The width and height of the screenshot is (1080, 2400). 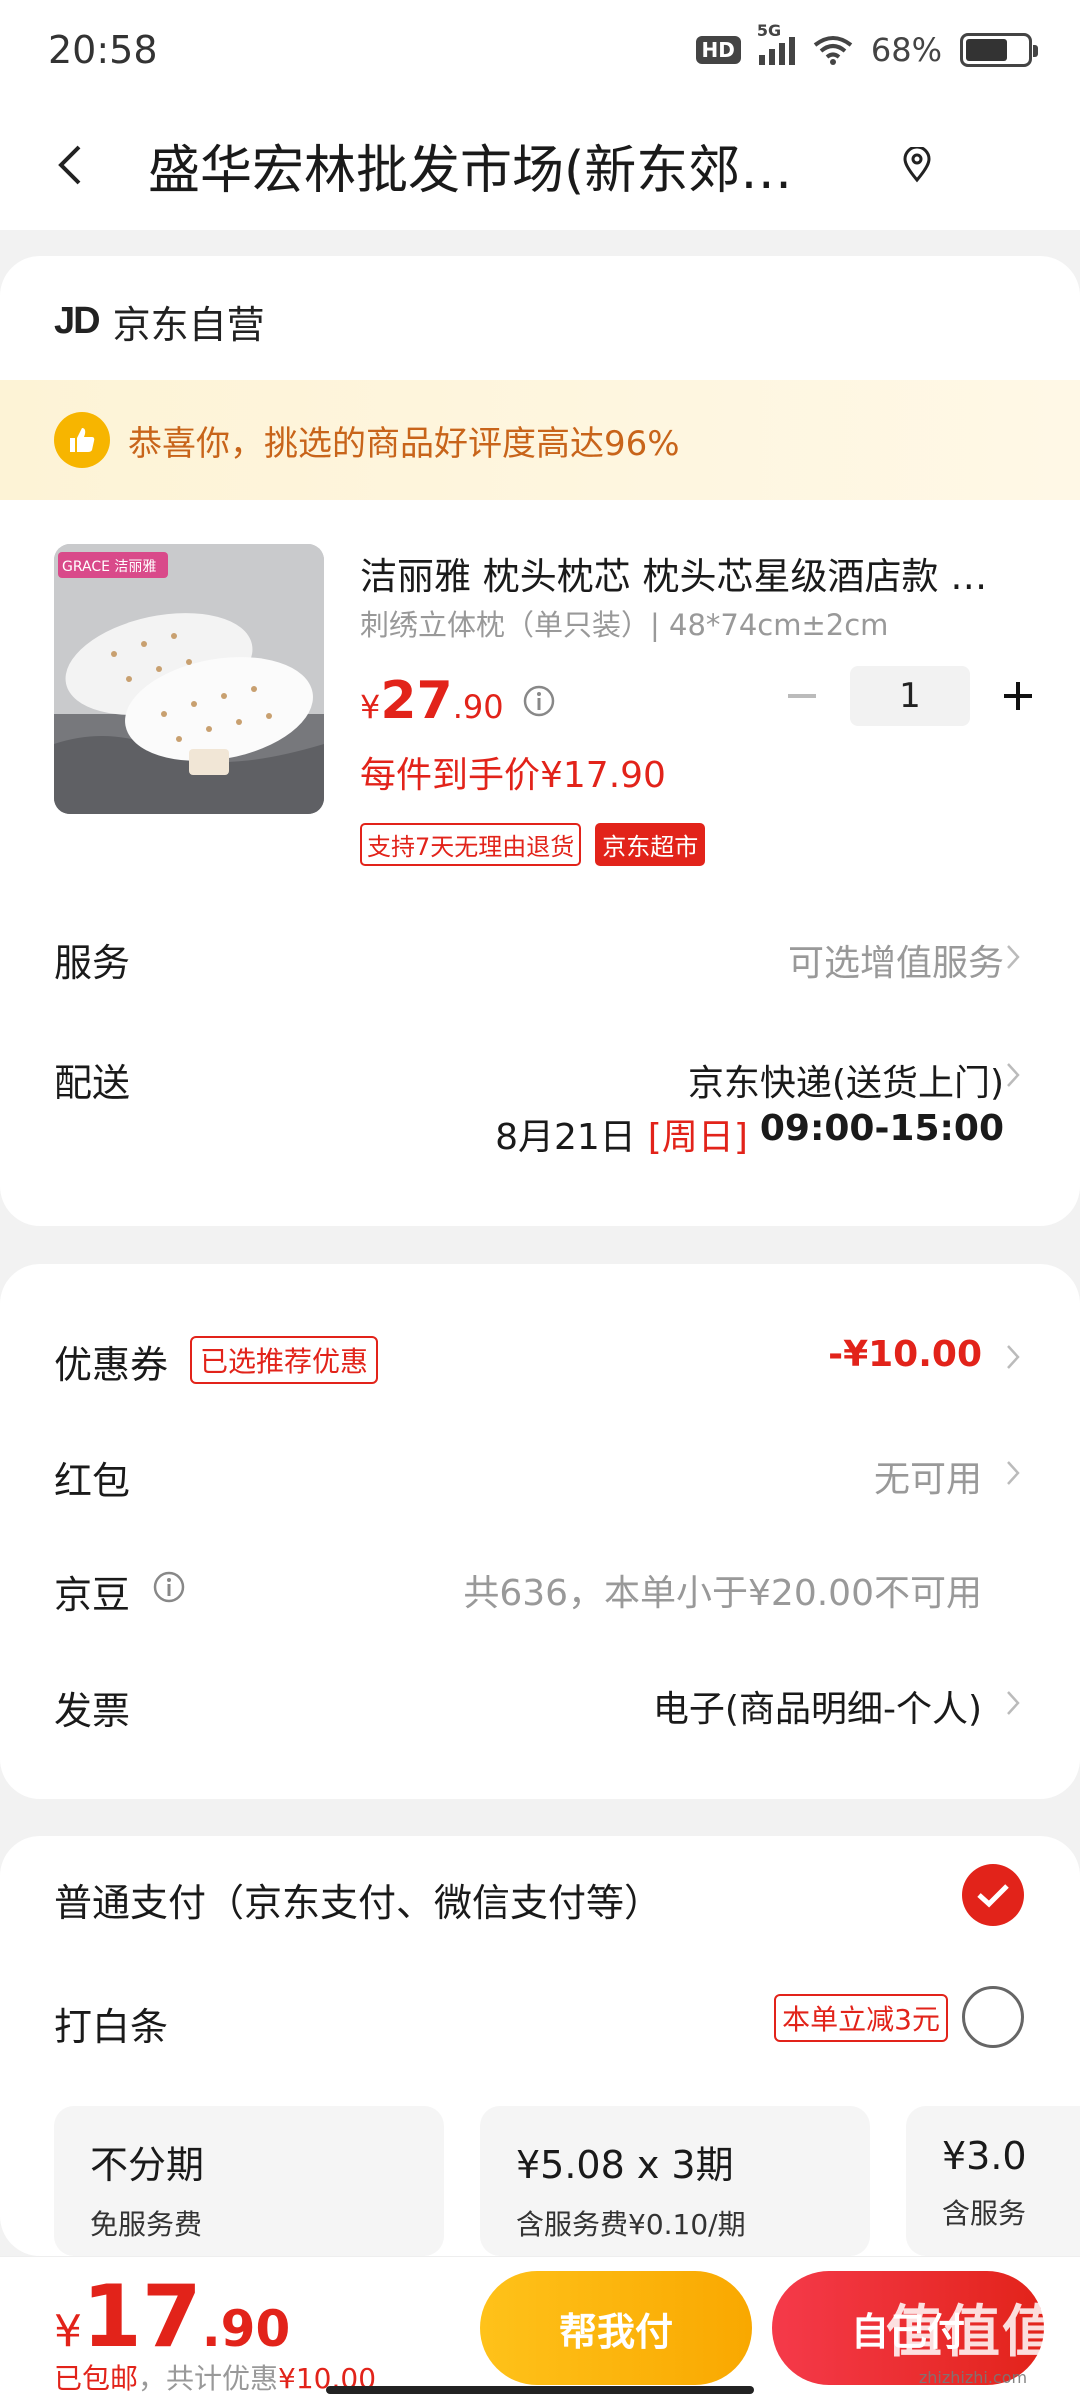 I want to click on product-tags: 支持7天无理由退货 京东超市, so click(x=533, y=844).